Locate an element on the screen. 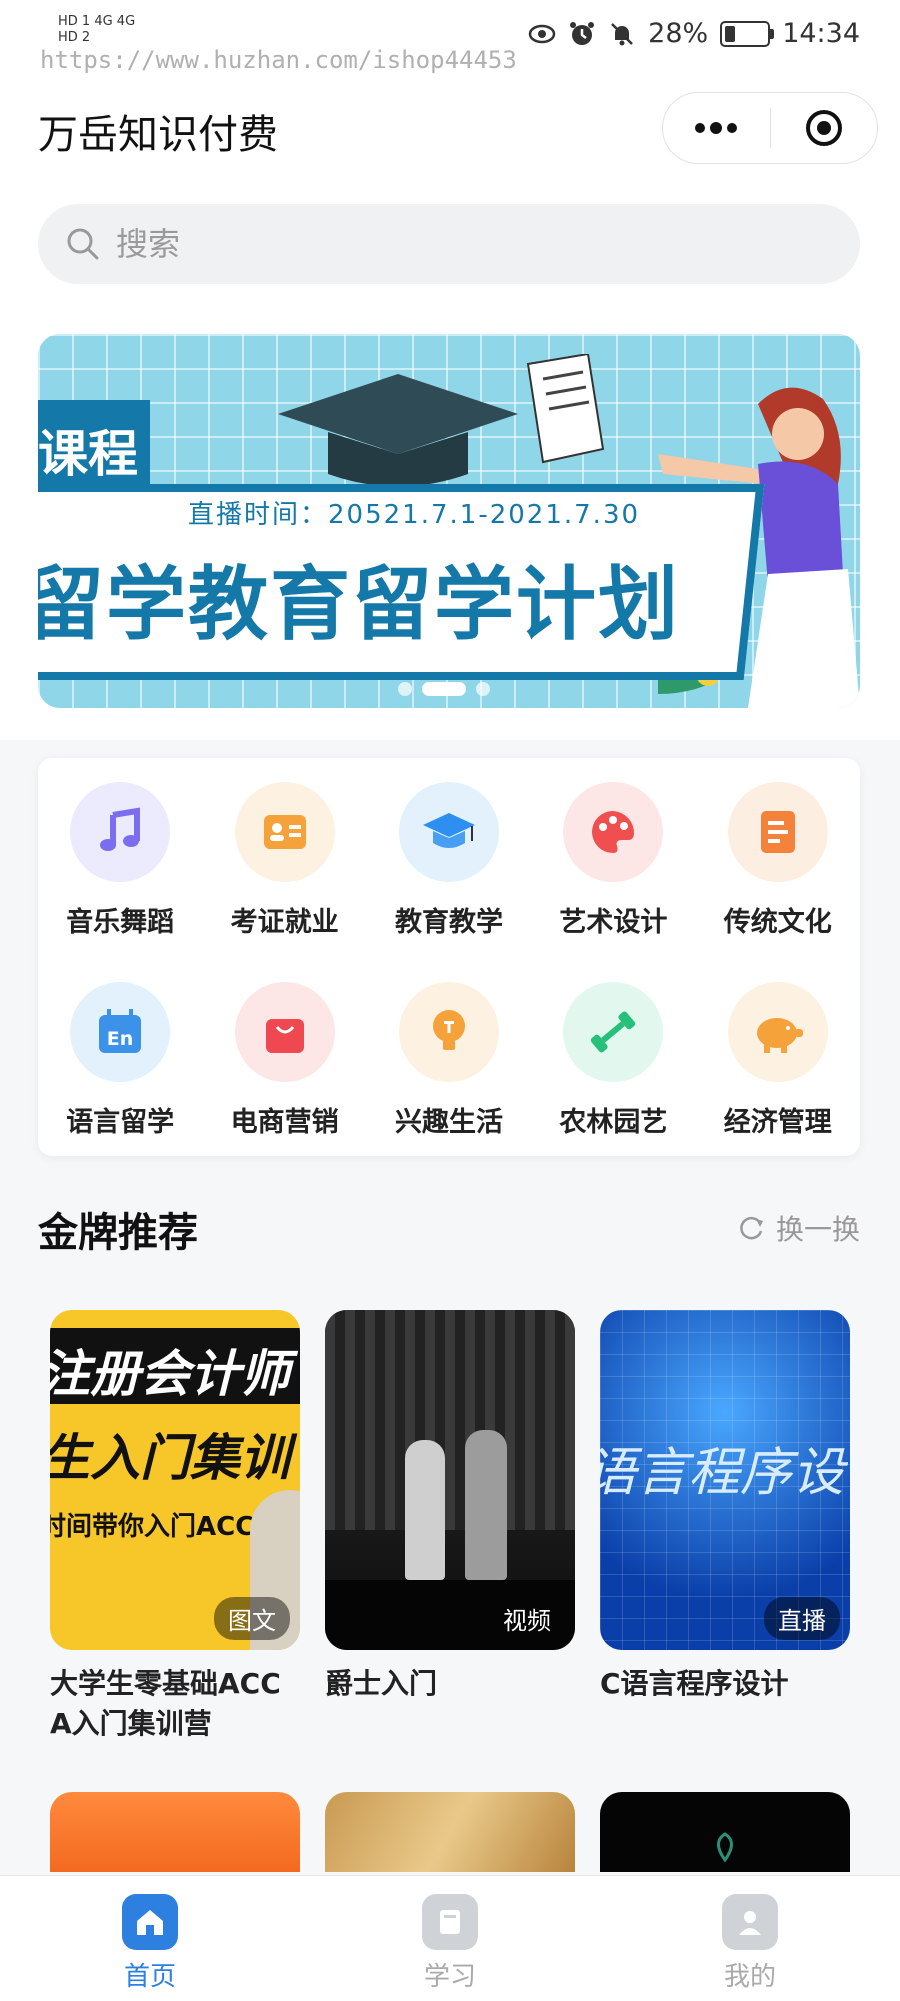 This screenshot has width=900, height=2001. course-thumbnail: 语言程序设 直播 is located at coordinates (725, 1480).